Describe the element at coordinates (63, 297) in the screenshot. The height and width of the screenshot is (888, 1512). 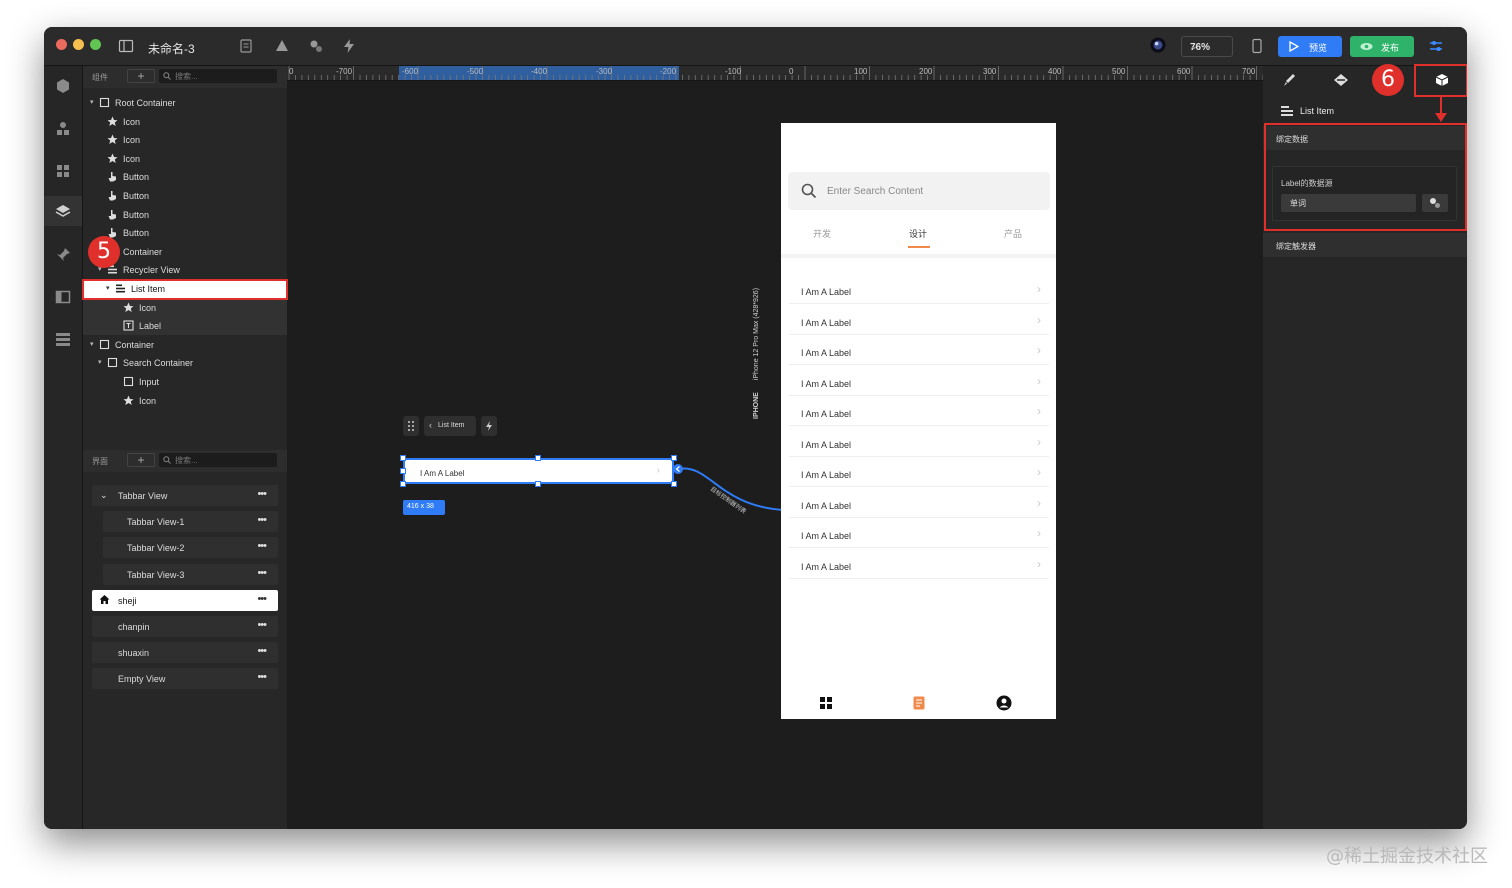
I see `panel-icon` at that location.